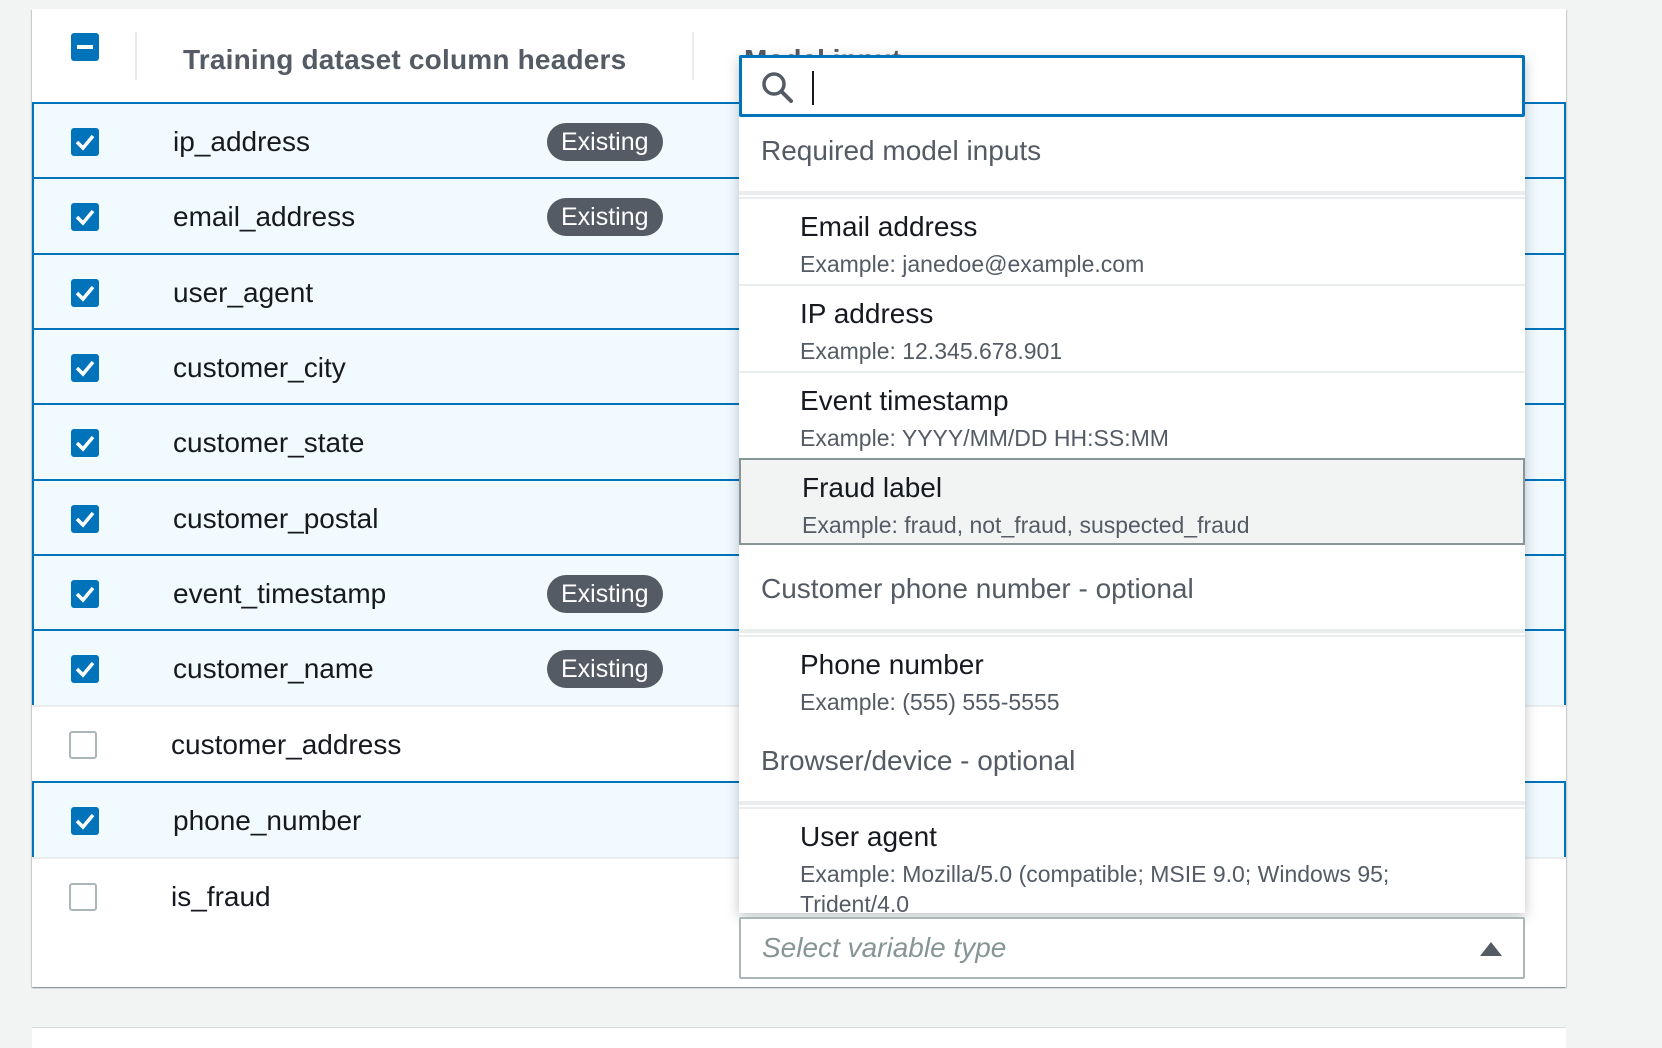 The height and width of the screenshot is (1048, 1662). Describe the element at coordinates (405, 59) in the screenshot. I see `column-header-training: Training dataset column headers` at that location.